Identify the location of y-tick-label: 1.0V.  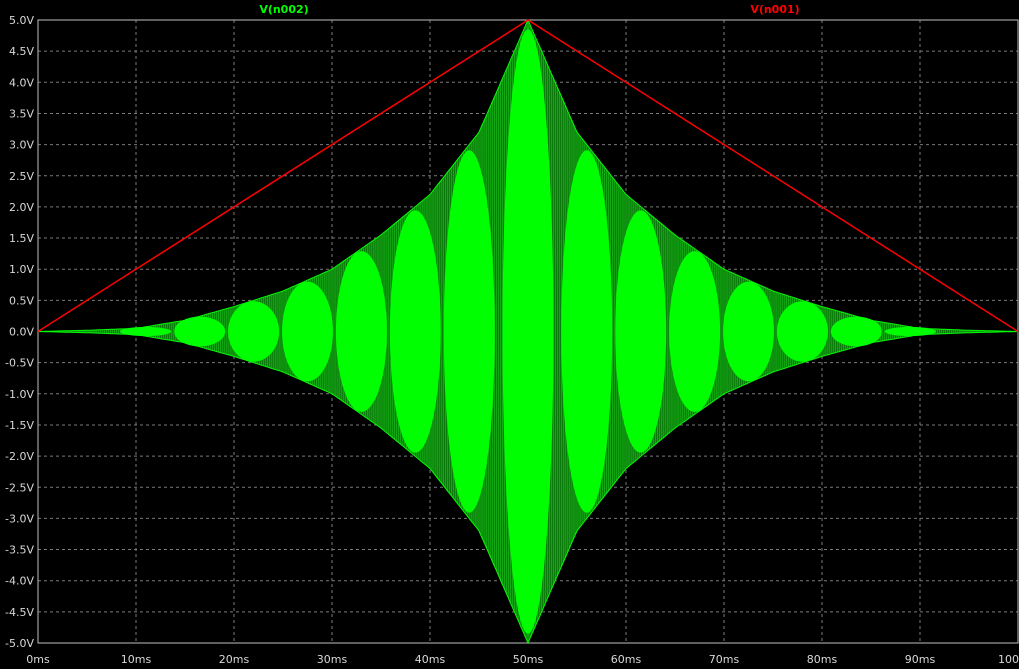
(21, 269).